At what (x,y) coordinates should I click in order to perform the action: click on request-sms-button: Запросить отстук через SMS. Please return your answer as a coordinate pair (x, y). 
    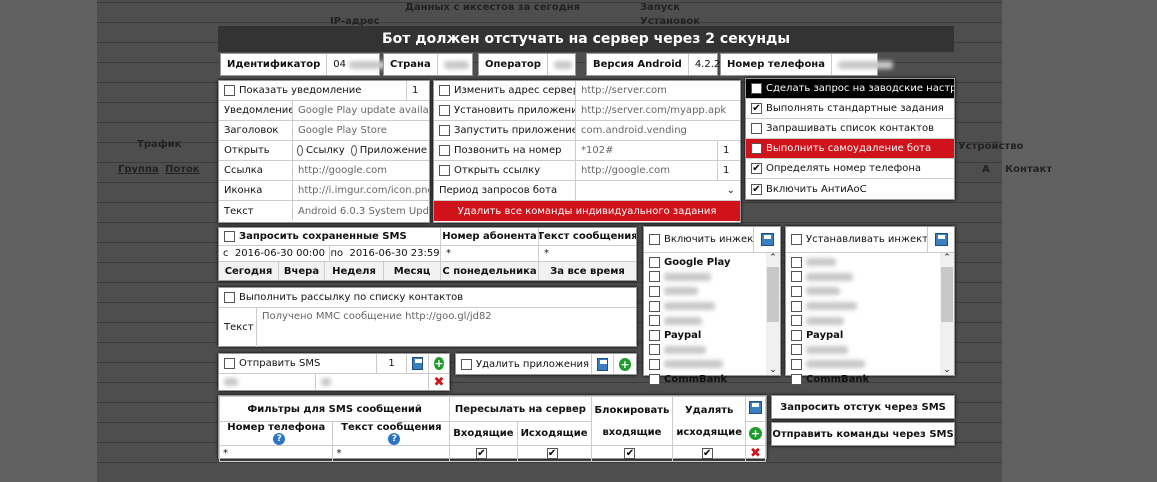
    Looking at the image, I should click on (863, 407).